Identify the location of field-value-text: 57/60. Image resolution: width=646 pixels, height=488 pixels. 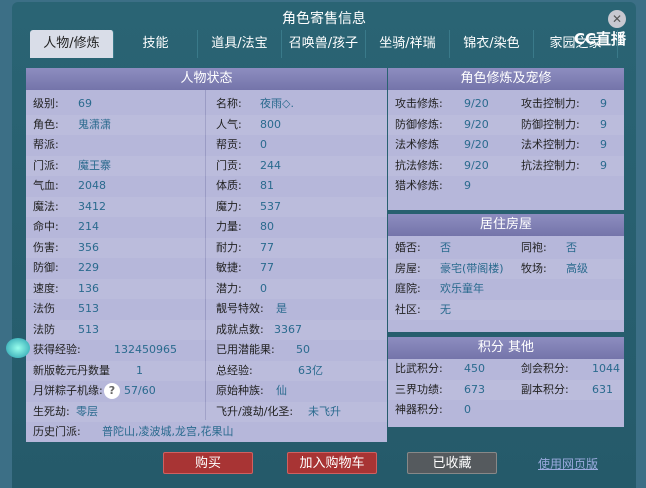
(140, 390).